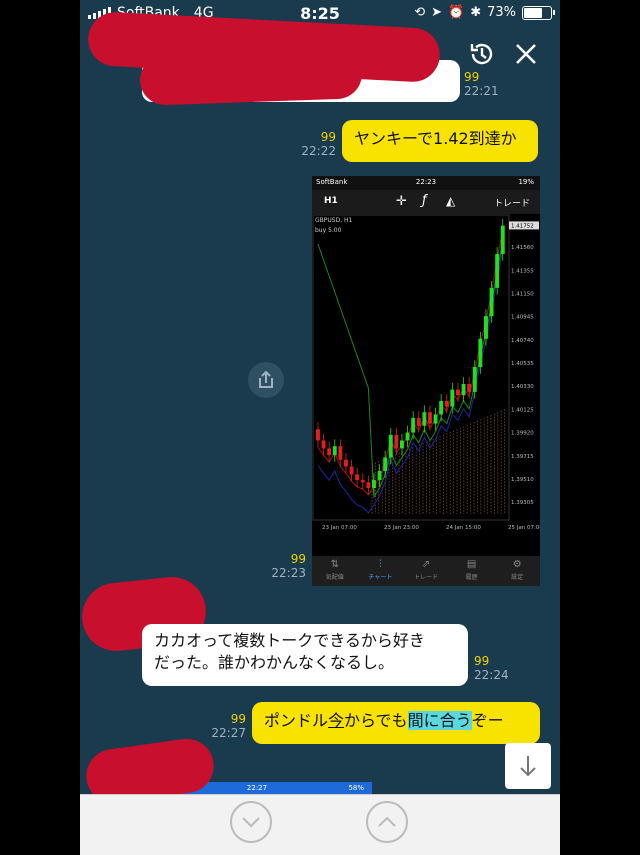  What do you see at coordinates (274, 662) in the screenshot?
I see `message-text-line: だった。誰かわかんなくなるし。` at bounding box center [274, 662].